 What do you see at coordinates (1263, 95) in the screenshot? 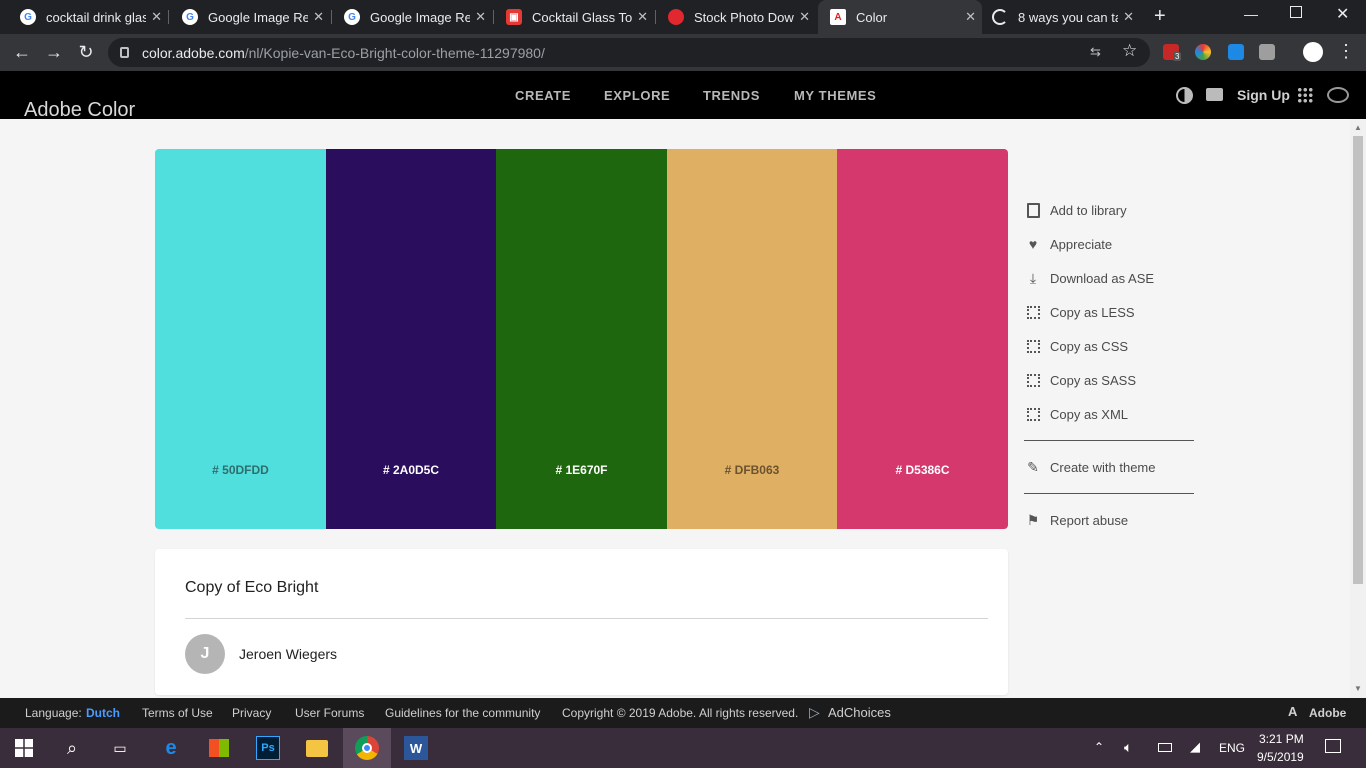
I see `signup-link: Sign Up` at bounding box center [1263, 95].